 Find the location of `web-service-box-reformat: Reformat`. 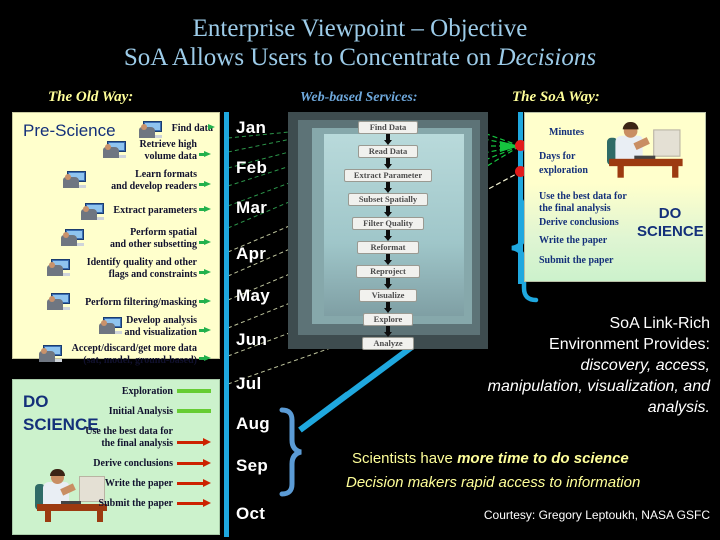

web-service-box-reformat: Reformat is located at coordinates (388, 247).